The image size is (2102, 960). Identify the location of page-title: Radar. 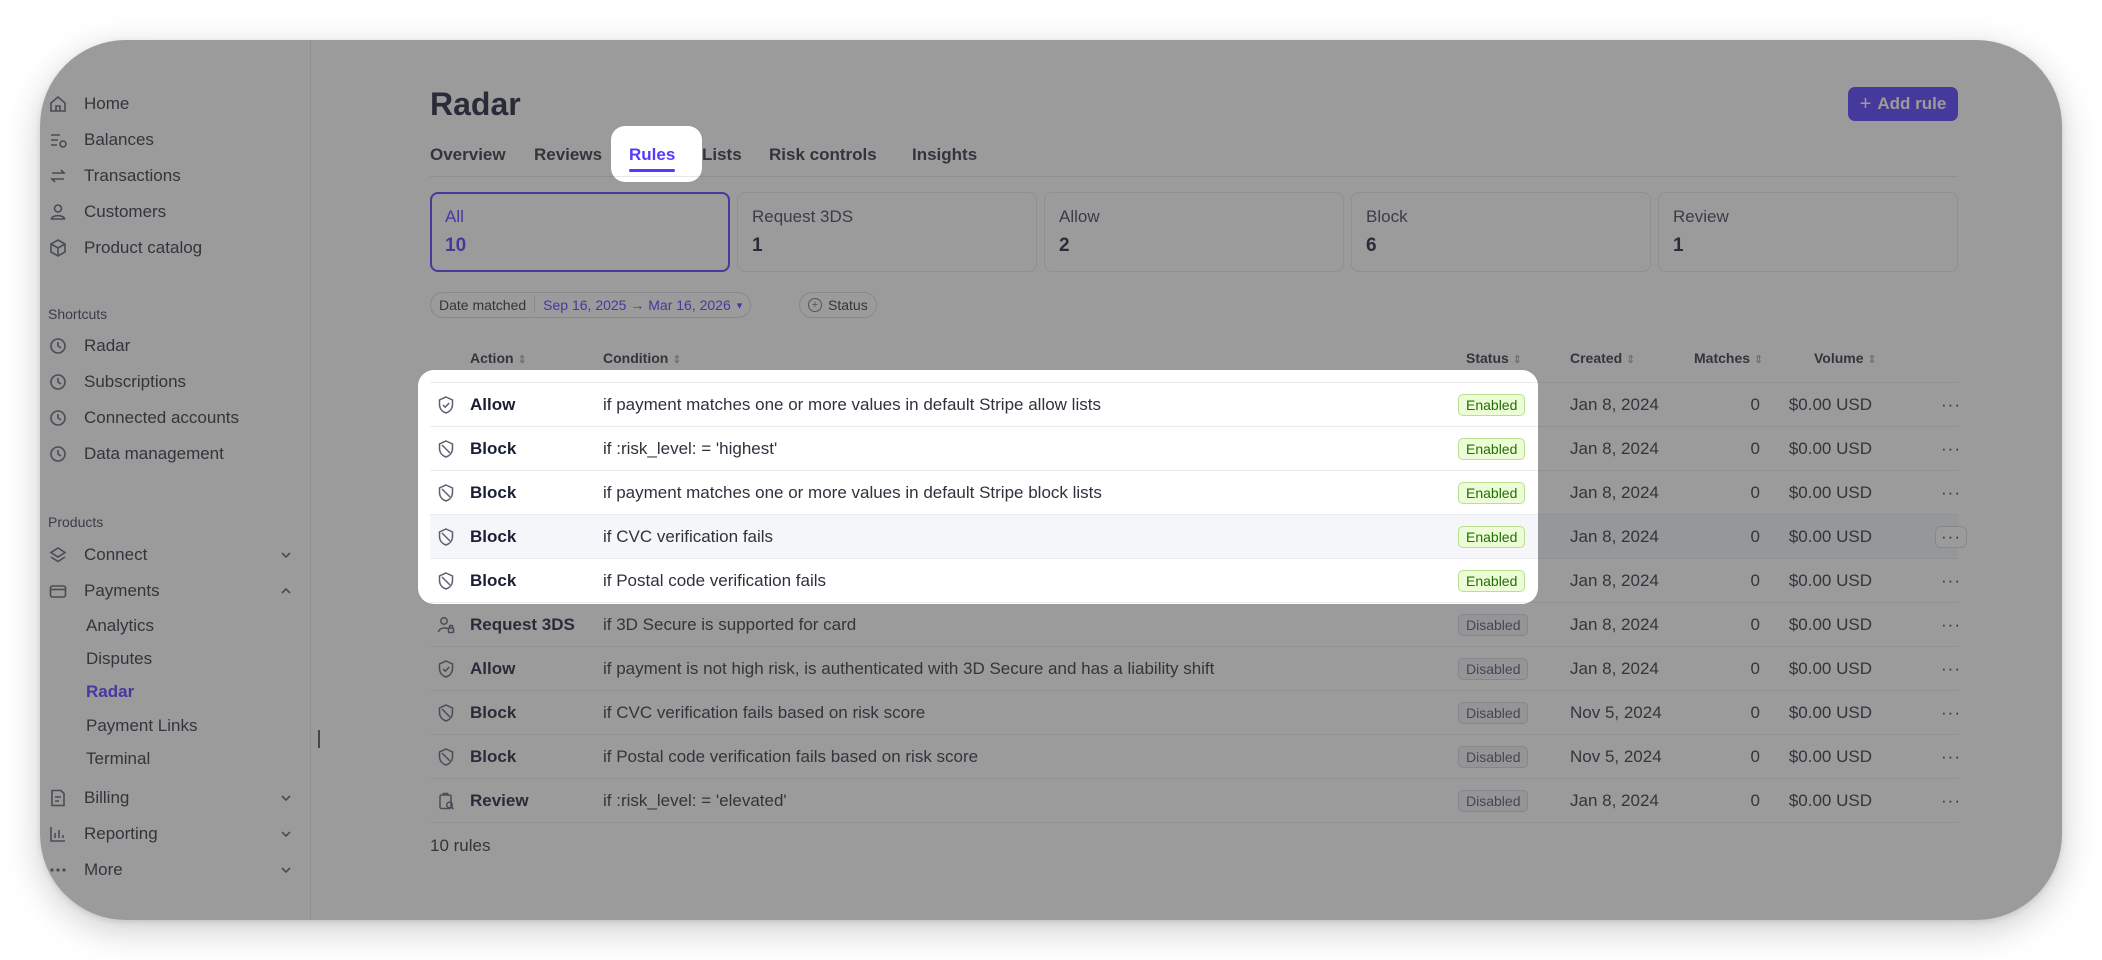
(475, 104).